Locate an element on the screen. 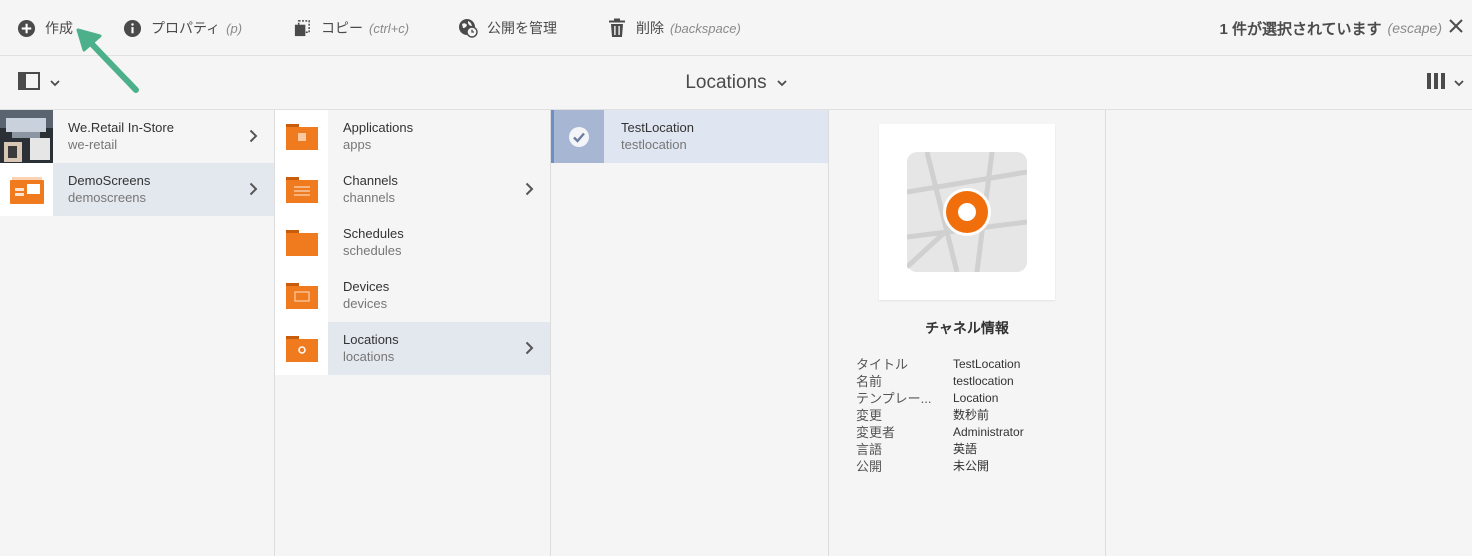 The width and height of the screenshot is (1472, 556). item-title: Schedules is located at coordinates (373, 233).